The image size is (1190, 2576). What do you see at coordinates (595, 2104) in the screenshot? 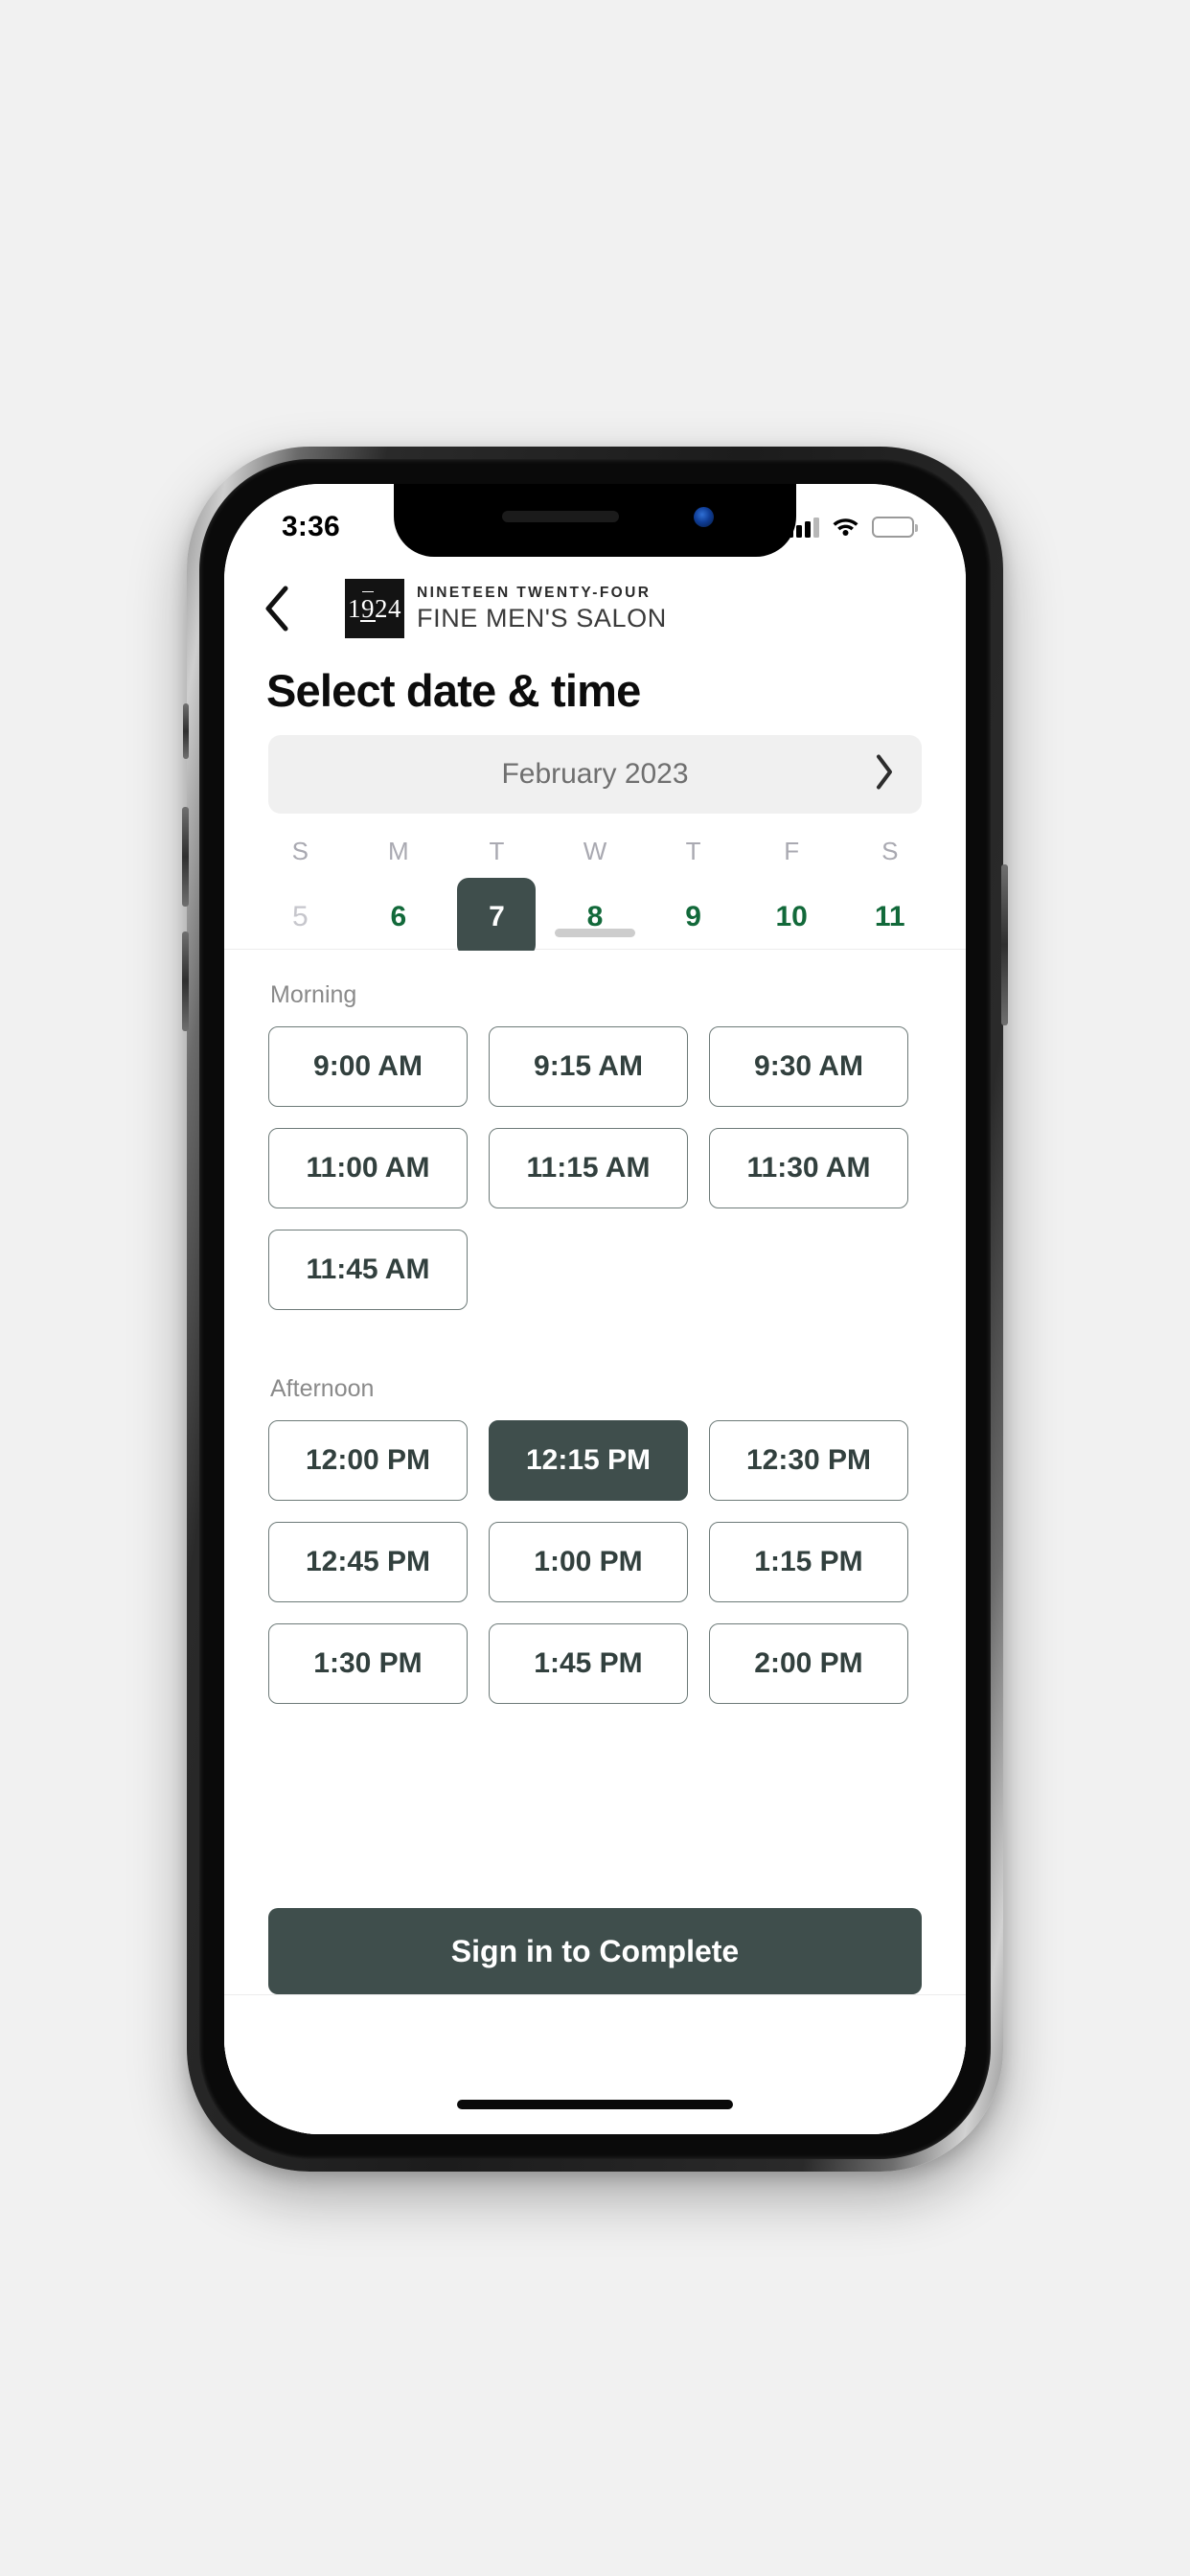
I see `home-indicator` at bounding box center [595, 2104].